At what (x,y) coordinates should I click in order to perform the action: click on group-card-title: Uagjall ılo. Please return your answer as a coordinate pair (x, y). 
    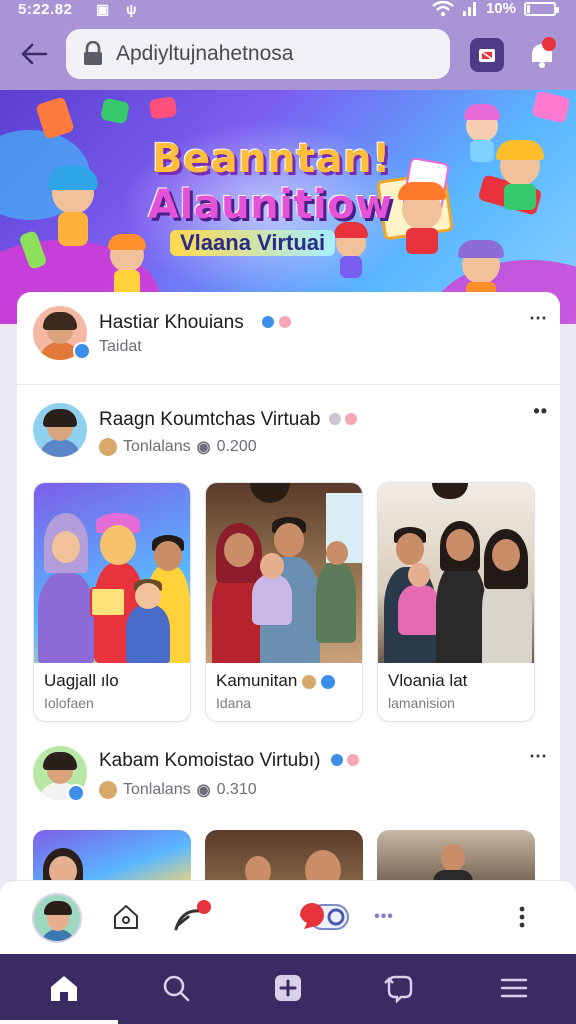
    Looking at the image, I should click on (81, 680).